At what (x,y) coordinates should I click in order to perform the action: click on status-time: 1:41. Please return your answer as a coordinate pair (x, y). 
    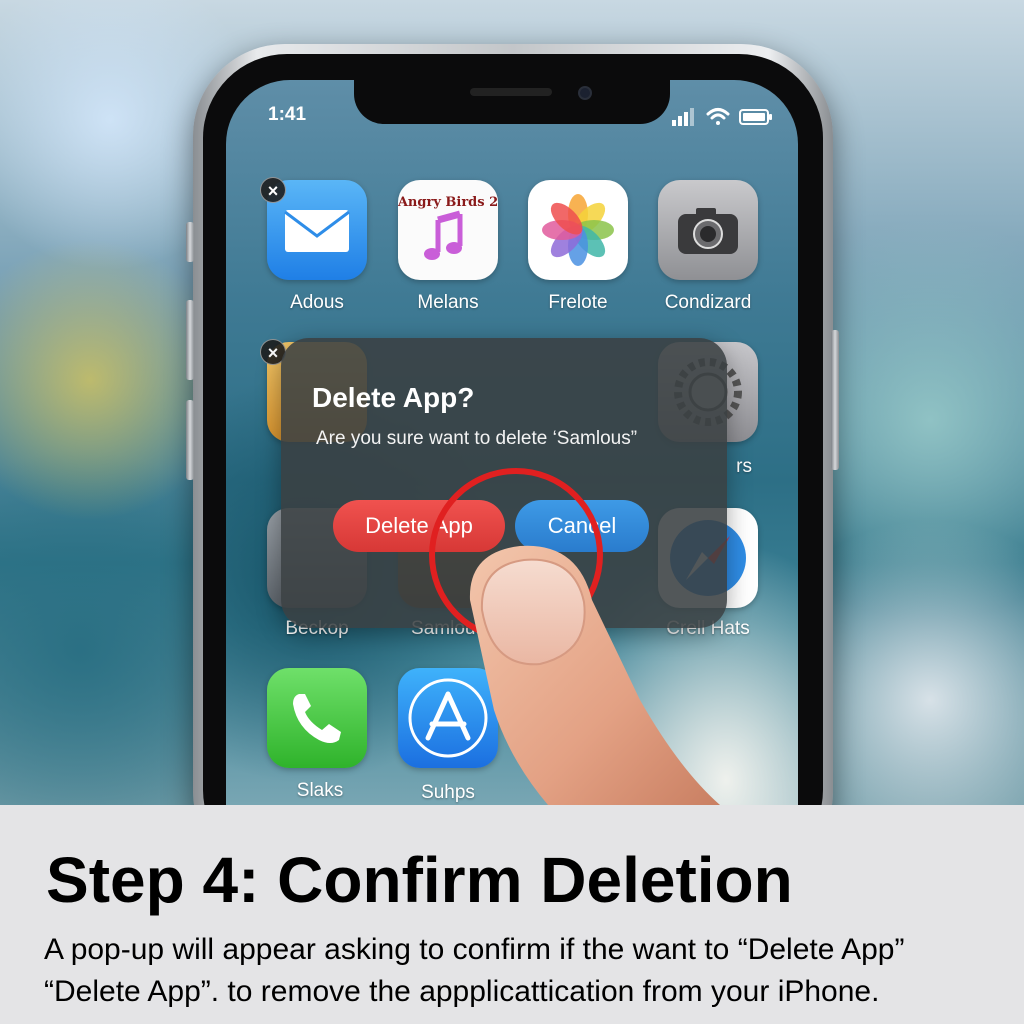
    Looking at the image, I should click on (287, 114).